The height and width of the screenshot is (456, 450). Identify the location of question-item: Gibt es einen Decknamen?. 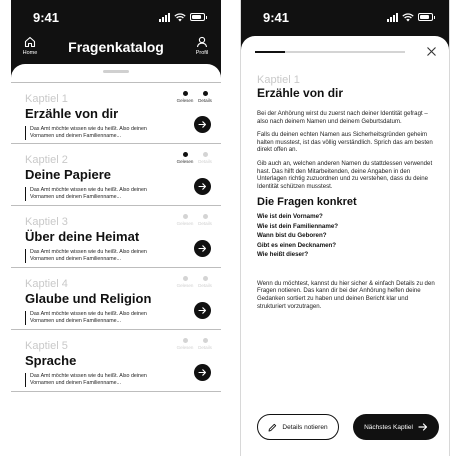
(297, 245).